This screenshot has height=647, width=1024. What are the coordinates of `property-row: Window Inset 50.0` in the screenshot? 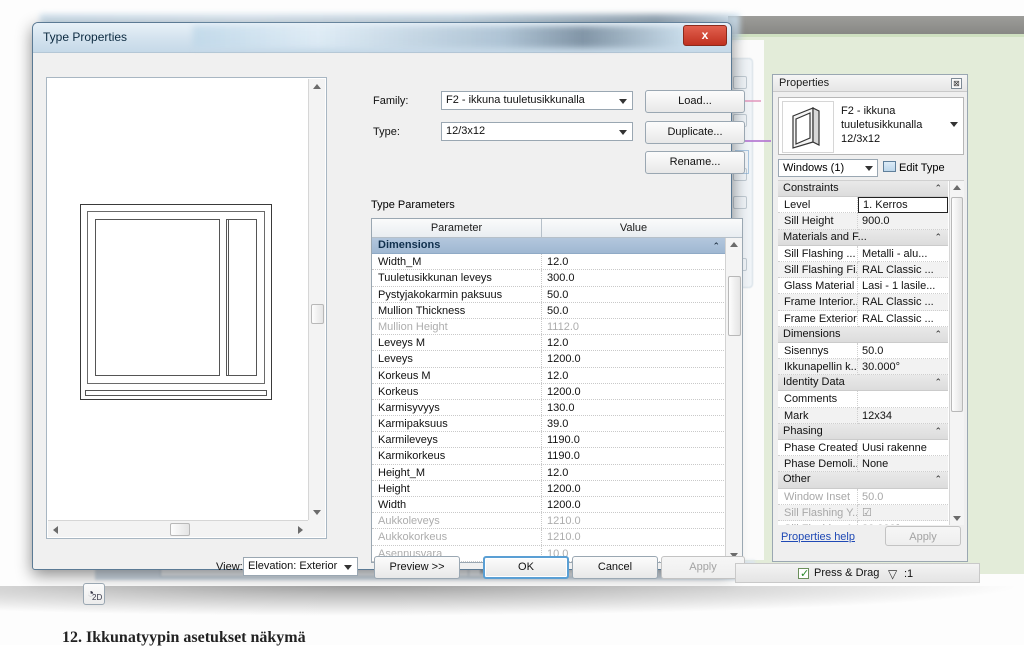 It's located at (863, 496).